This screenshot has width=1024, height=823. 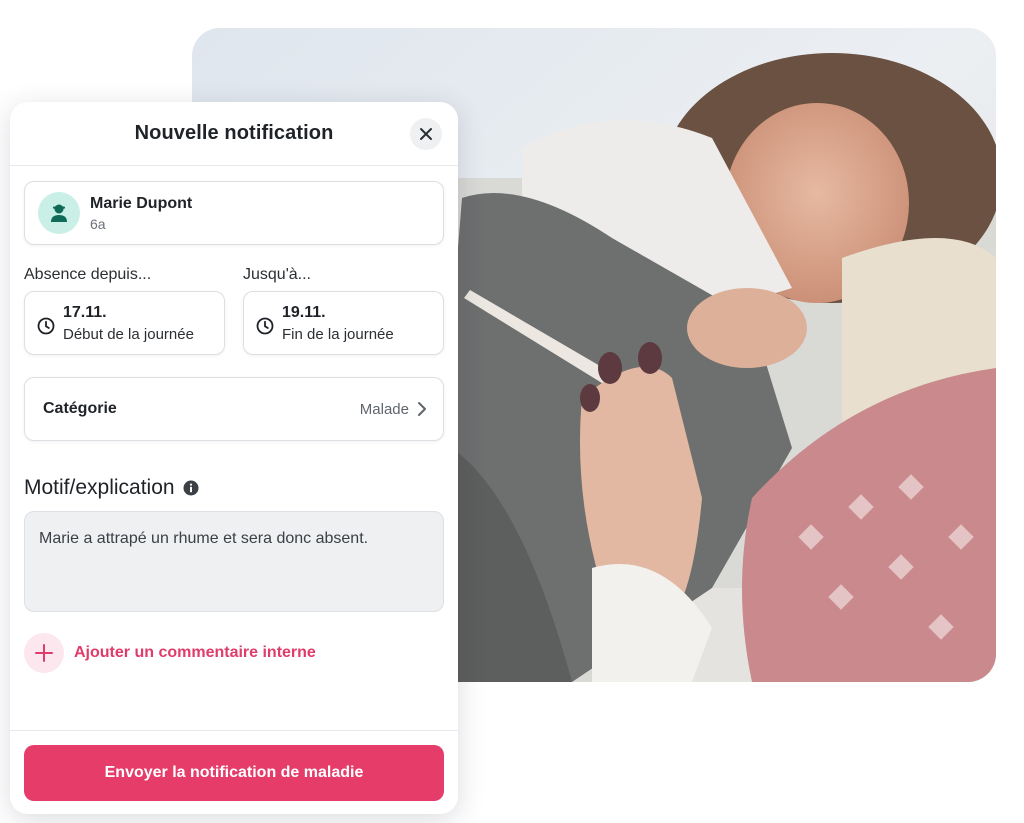 What do you see at coordinates (124, 323) in the screenshot?
I see `start-date-picker: 17.11. Début de la journée` at bounding box center [124, 323].